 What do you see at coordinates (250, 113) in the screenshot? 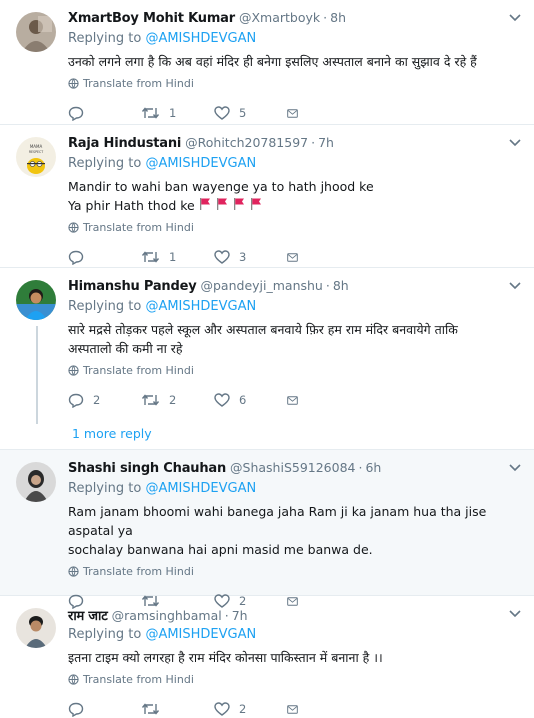
I see `like-button: 5` at bounding box center [250, 113].